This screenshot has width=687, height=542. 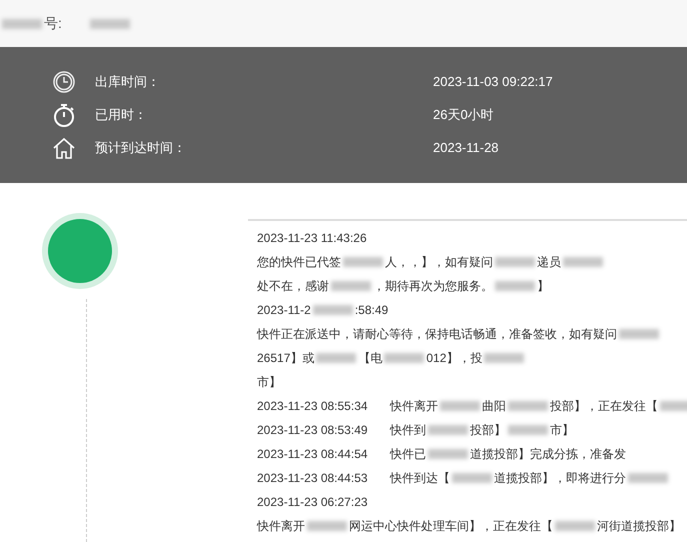 What do you see at coordinates (141, 148) in the screenshot?
I see `info-label: 预计到达时间：` at bounding box center [141, 148].